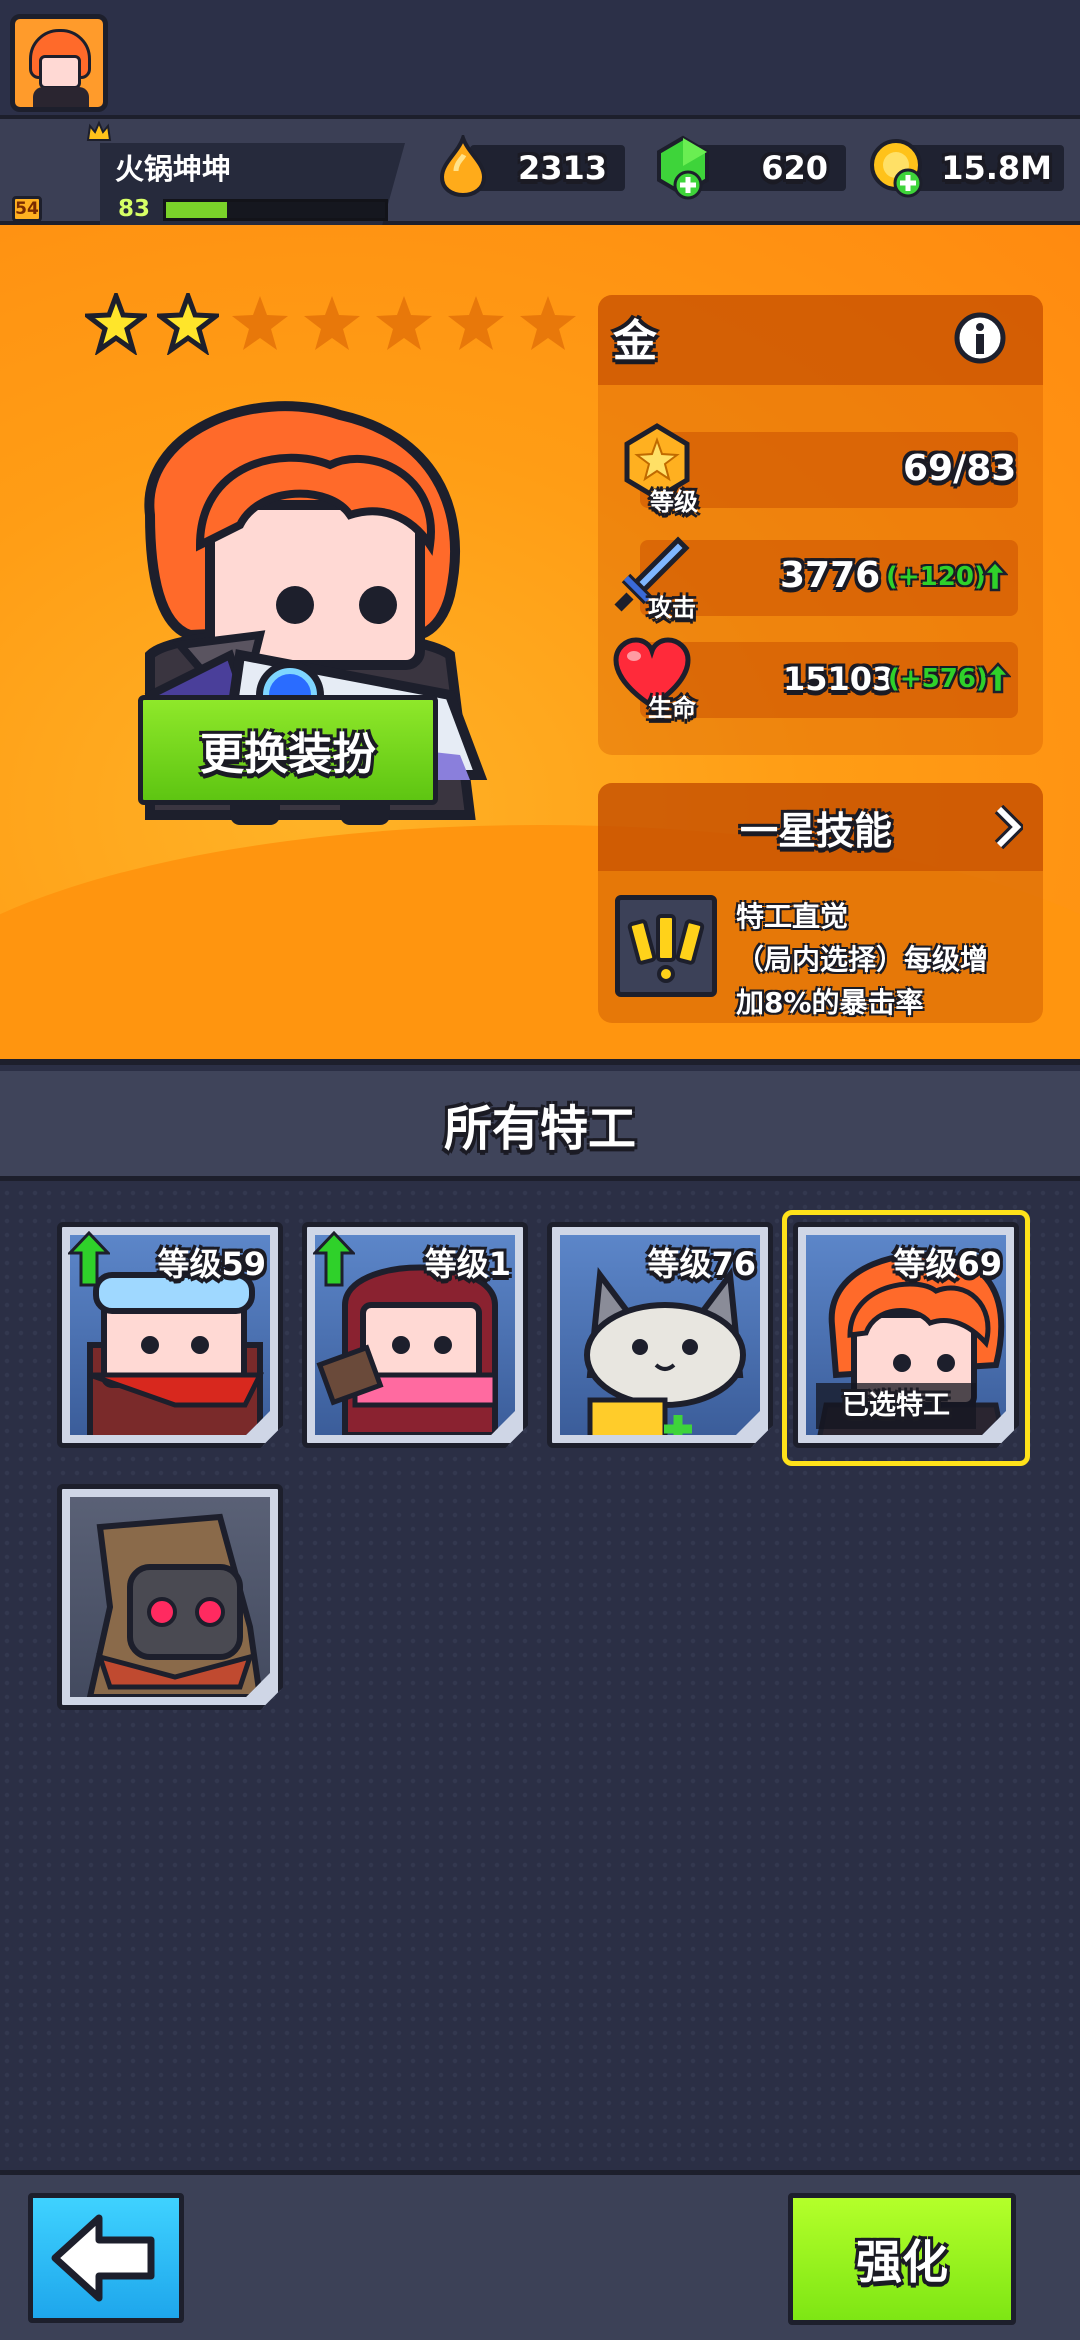  I want to click on hp-value: 15103, so click(839, 679).